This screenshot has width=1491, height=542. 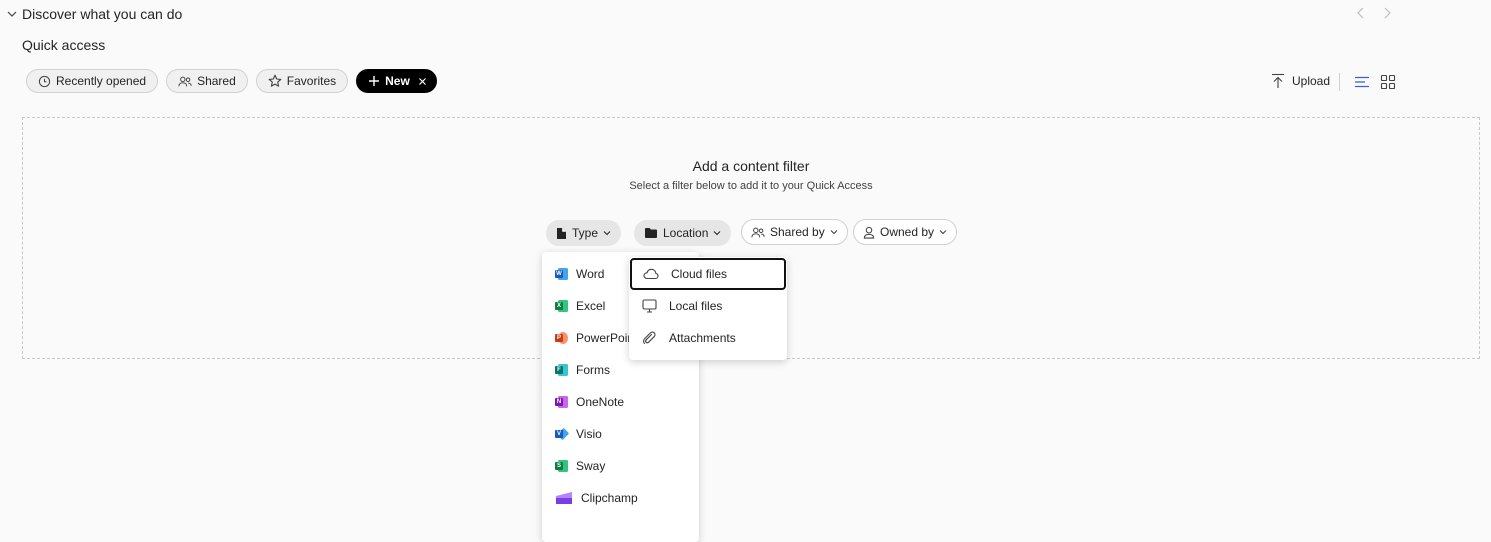 I want to click on dismiss-icon, so click(x=422, y=81).